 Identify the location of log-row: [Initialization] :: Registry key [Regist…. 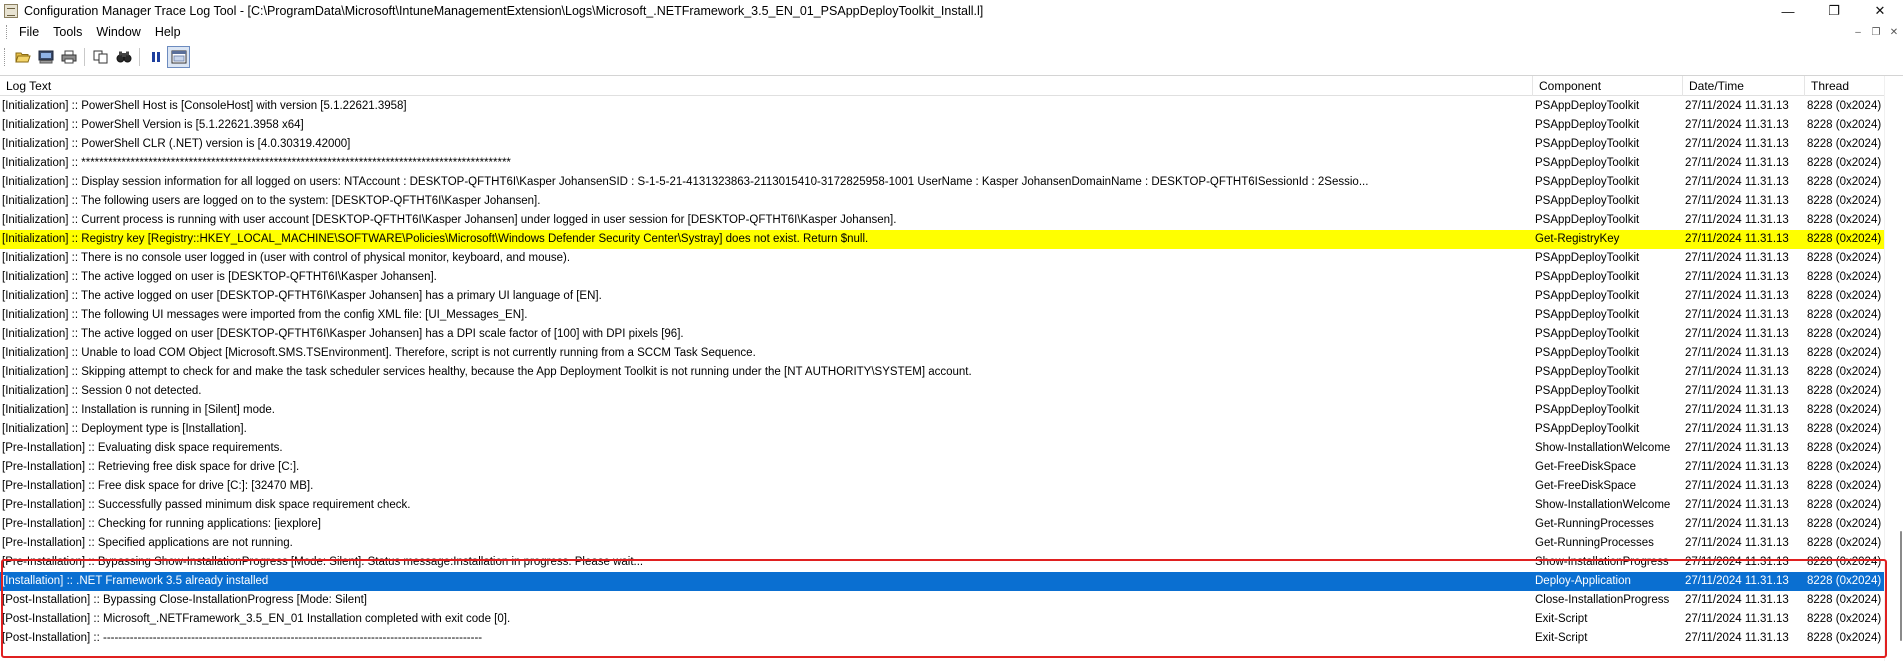
(942, 239).